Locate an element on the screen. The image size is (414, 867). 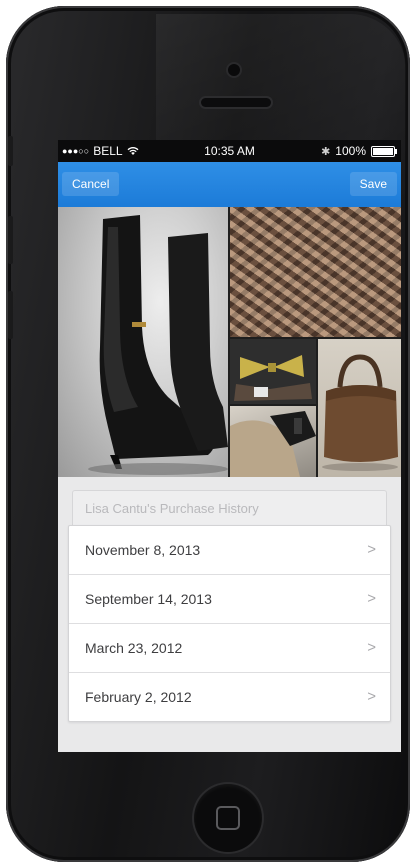
cancel-button: Cancel is located at coordinates (91, 184).